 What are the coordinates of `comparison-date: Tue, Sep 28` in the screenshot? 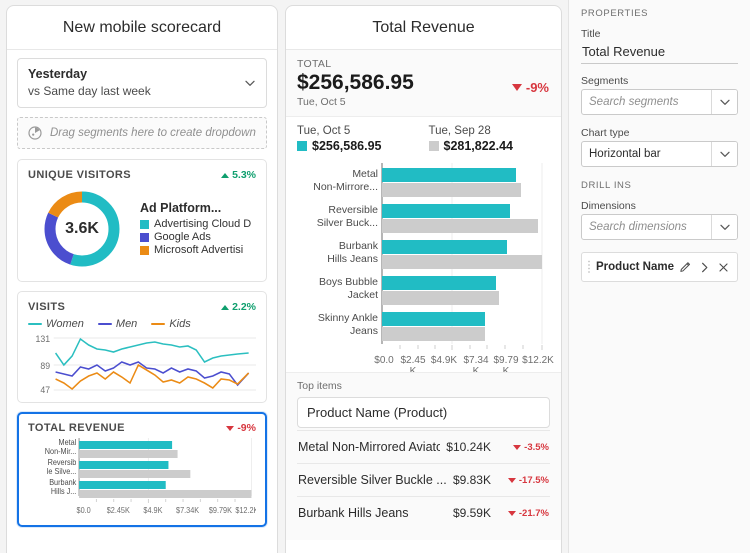 It's located at (459, 131).